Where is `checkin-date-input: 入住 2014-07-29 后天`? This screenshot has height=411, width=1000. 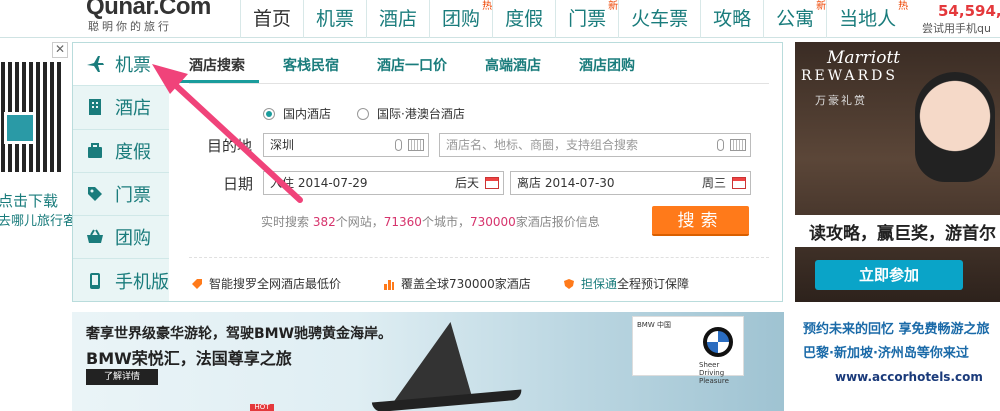
checkin-date-input: 入住 2014-07-29 后天 is located at coordinates (383, 183).